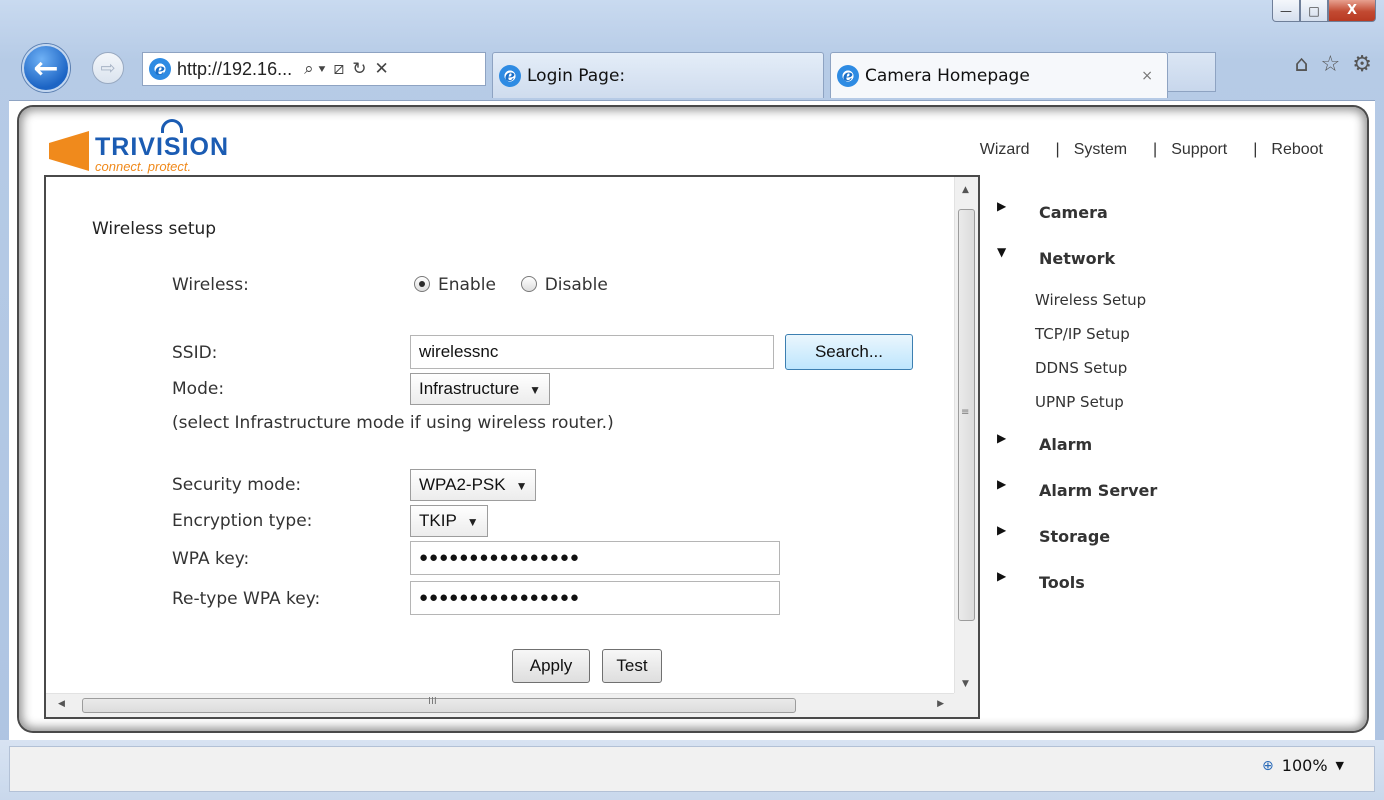 The image size is (1384, 800). What do you see at coordinates (658, 75) in the screenshot?
I see `tab-login-page: e Login Page:` at bounding box center [658, 75].